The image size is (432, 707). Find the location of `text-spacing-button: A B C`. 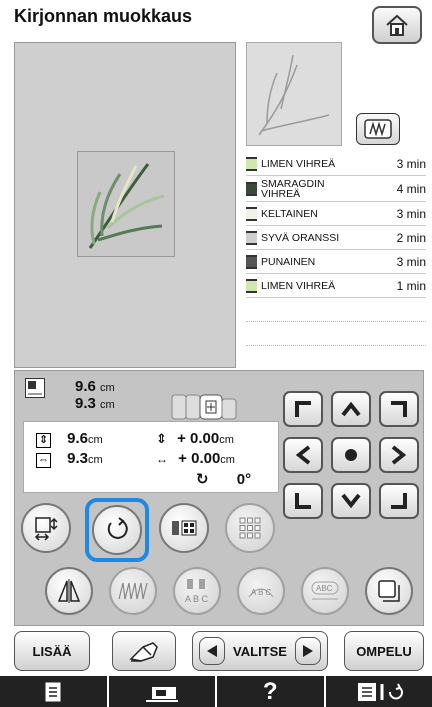

text-spacing-button: A B C is located at coordinates (197, 591).